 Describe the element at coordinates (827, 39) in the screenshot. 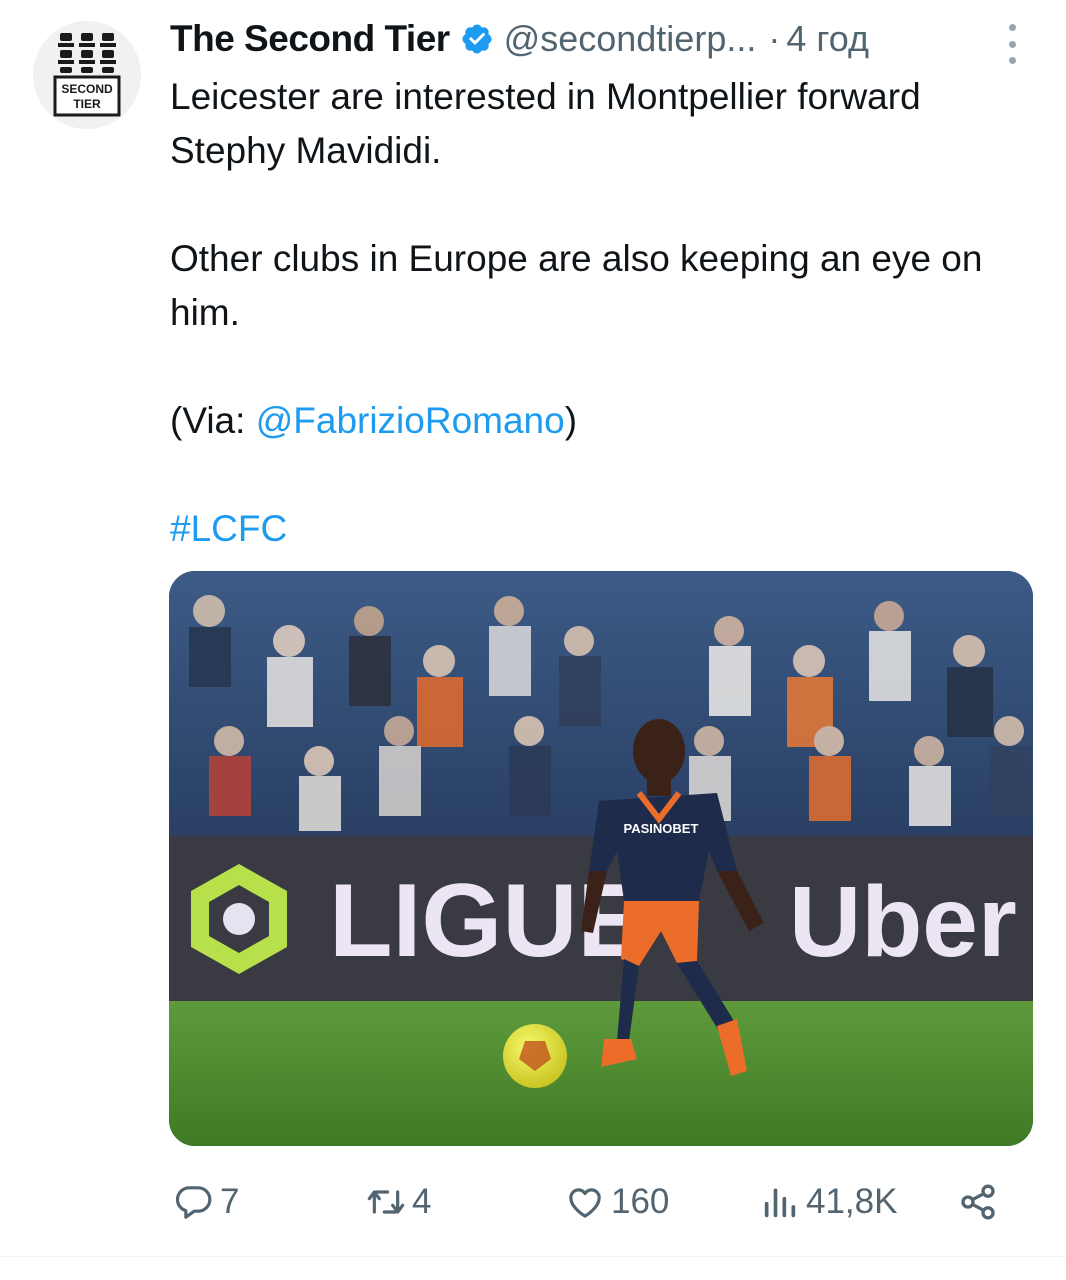

I see `tweet-timestamp: 4 год` at that location.